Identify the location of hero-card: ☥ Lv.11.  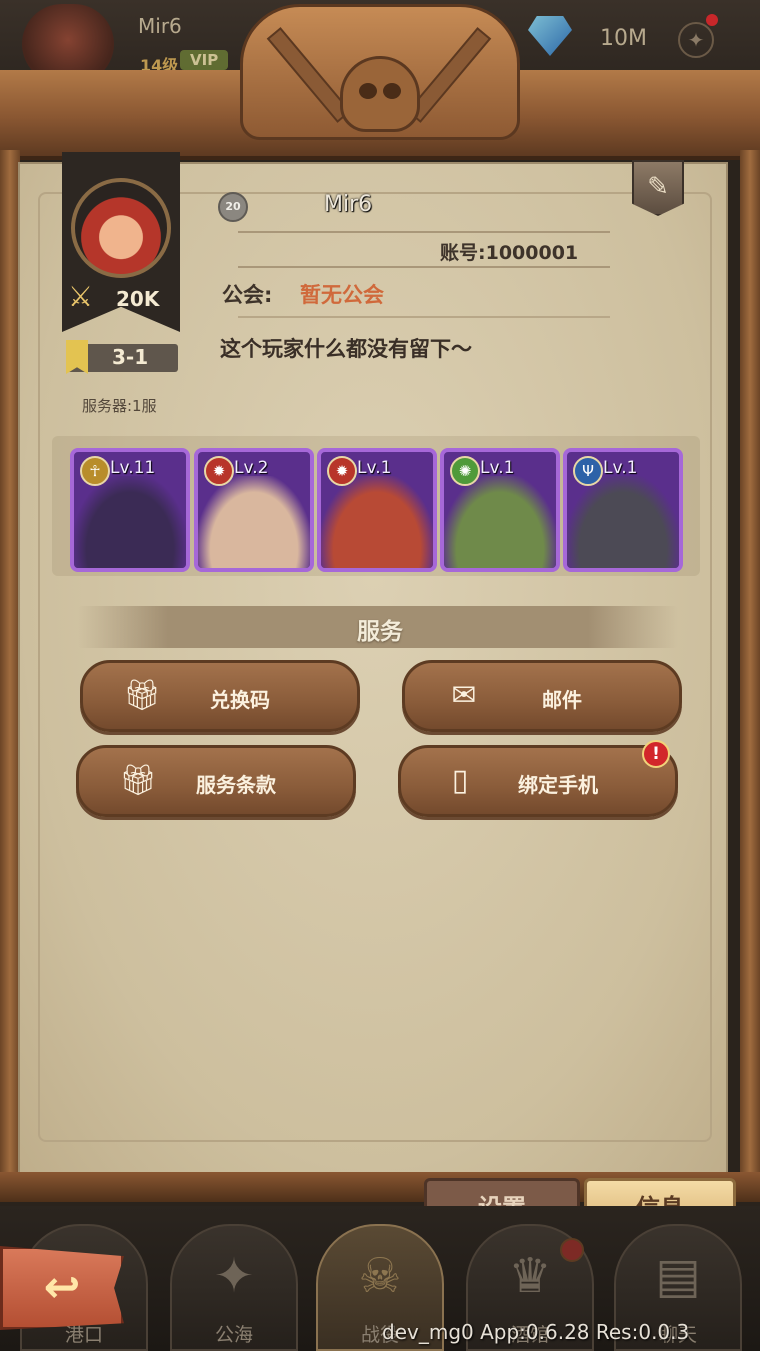
(130, 510).